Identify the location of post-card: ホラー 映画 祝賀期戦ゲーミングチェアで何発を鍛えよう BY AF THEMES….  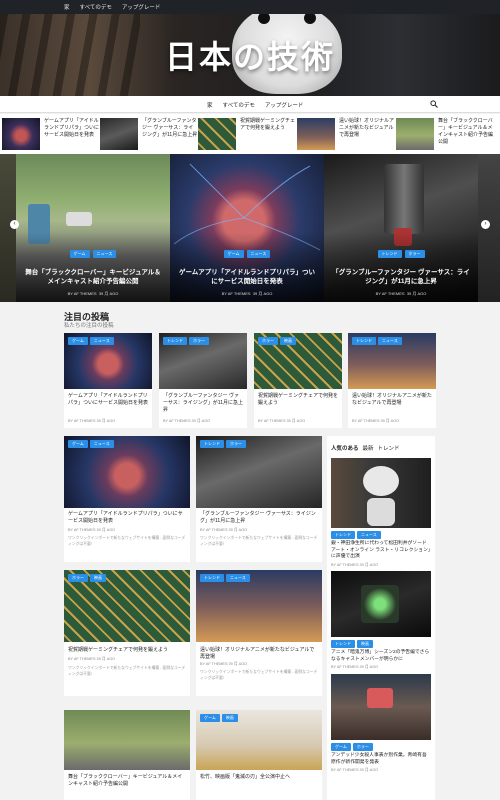
(127, 633).